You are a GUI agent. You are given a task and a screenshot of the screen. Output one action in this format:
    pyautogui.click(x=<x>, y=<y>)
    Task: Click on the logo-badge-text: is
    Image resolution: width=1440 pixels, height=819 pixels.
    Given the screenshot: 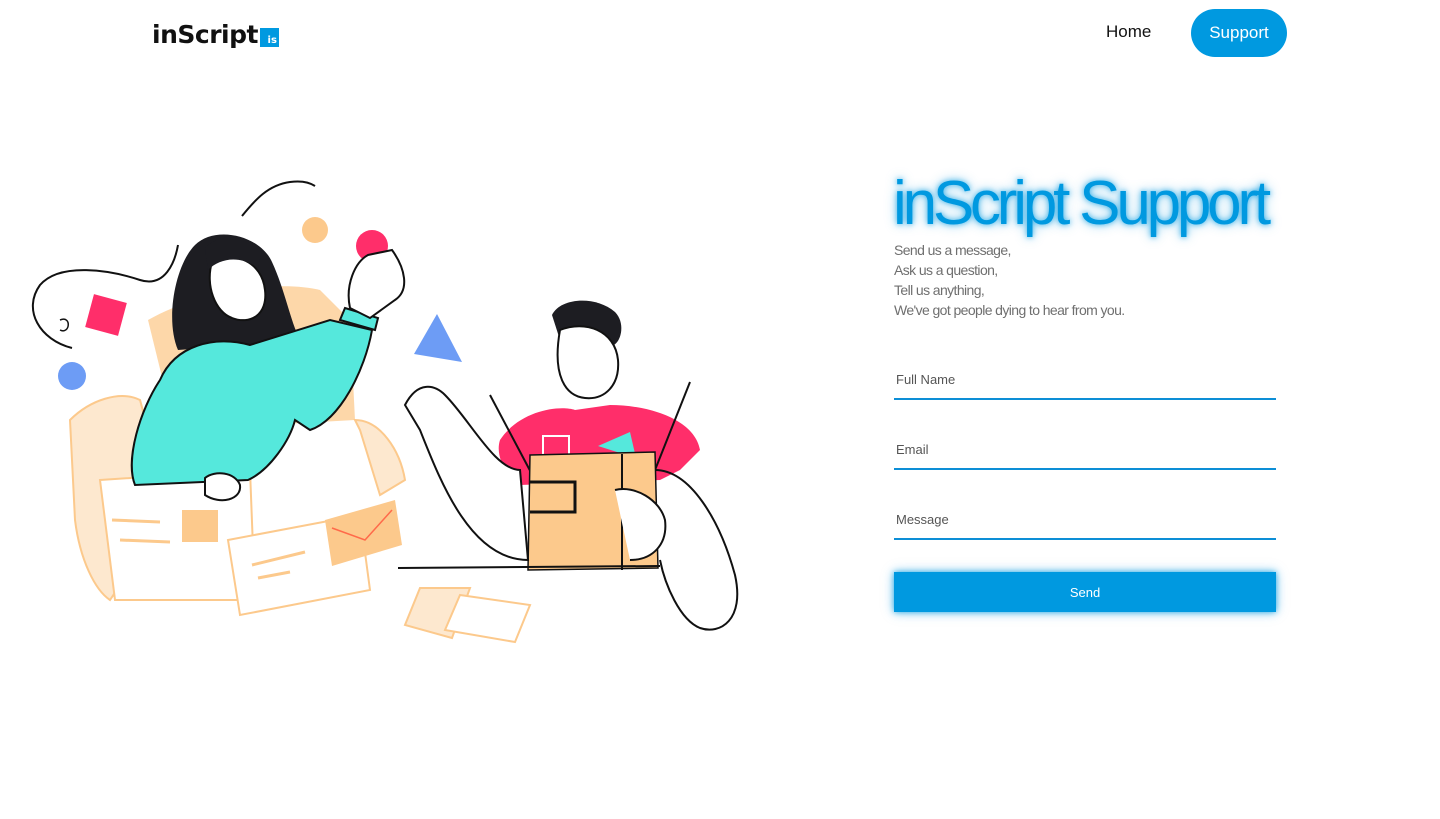 What is the action you would take?
    pyautogui.click(x=272, y=40)
    